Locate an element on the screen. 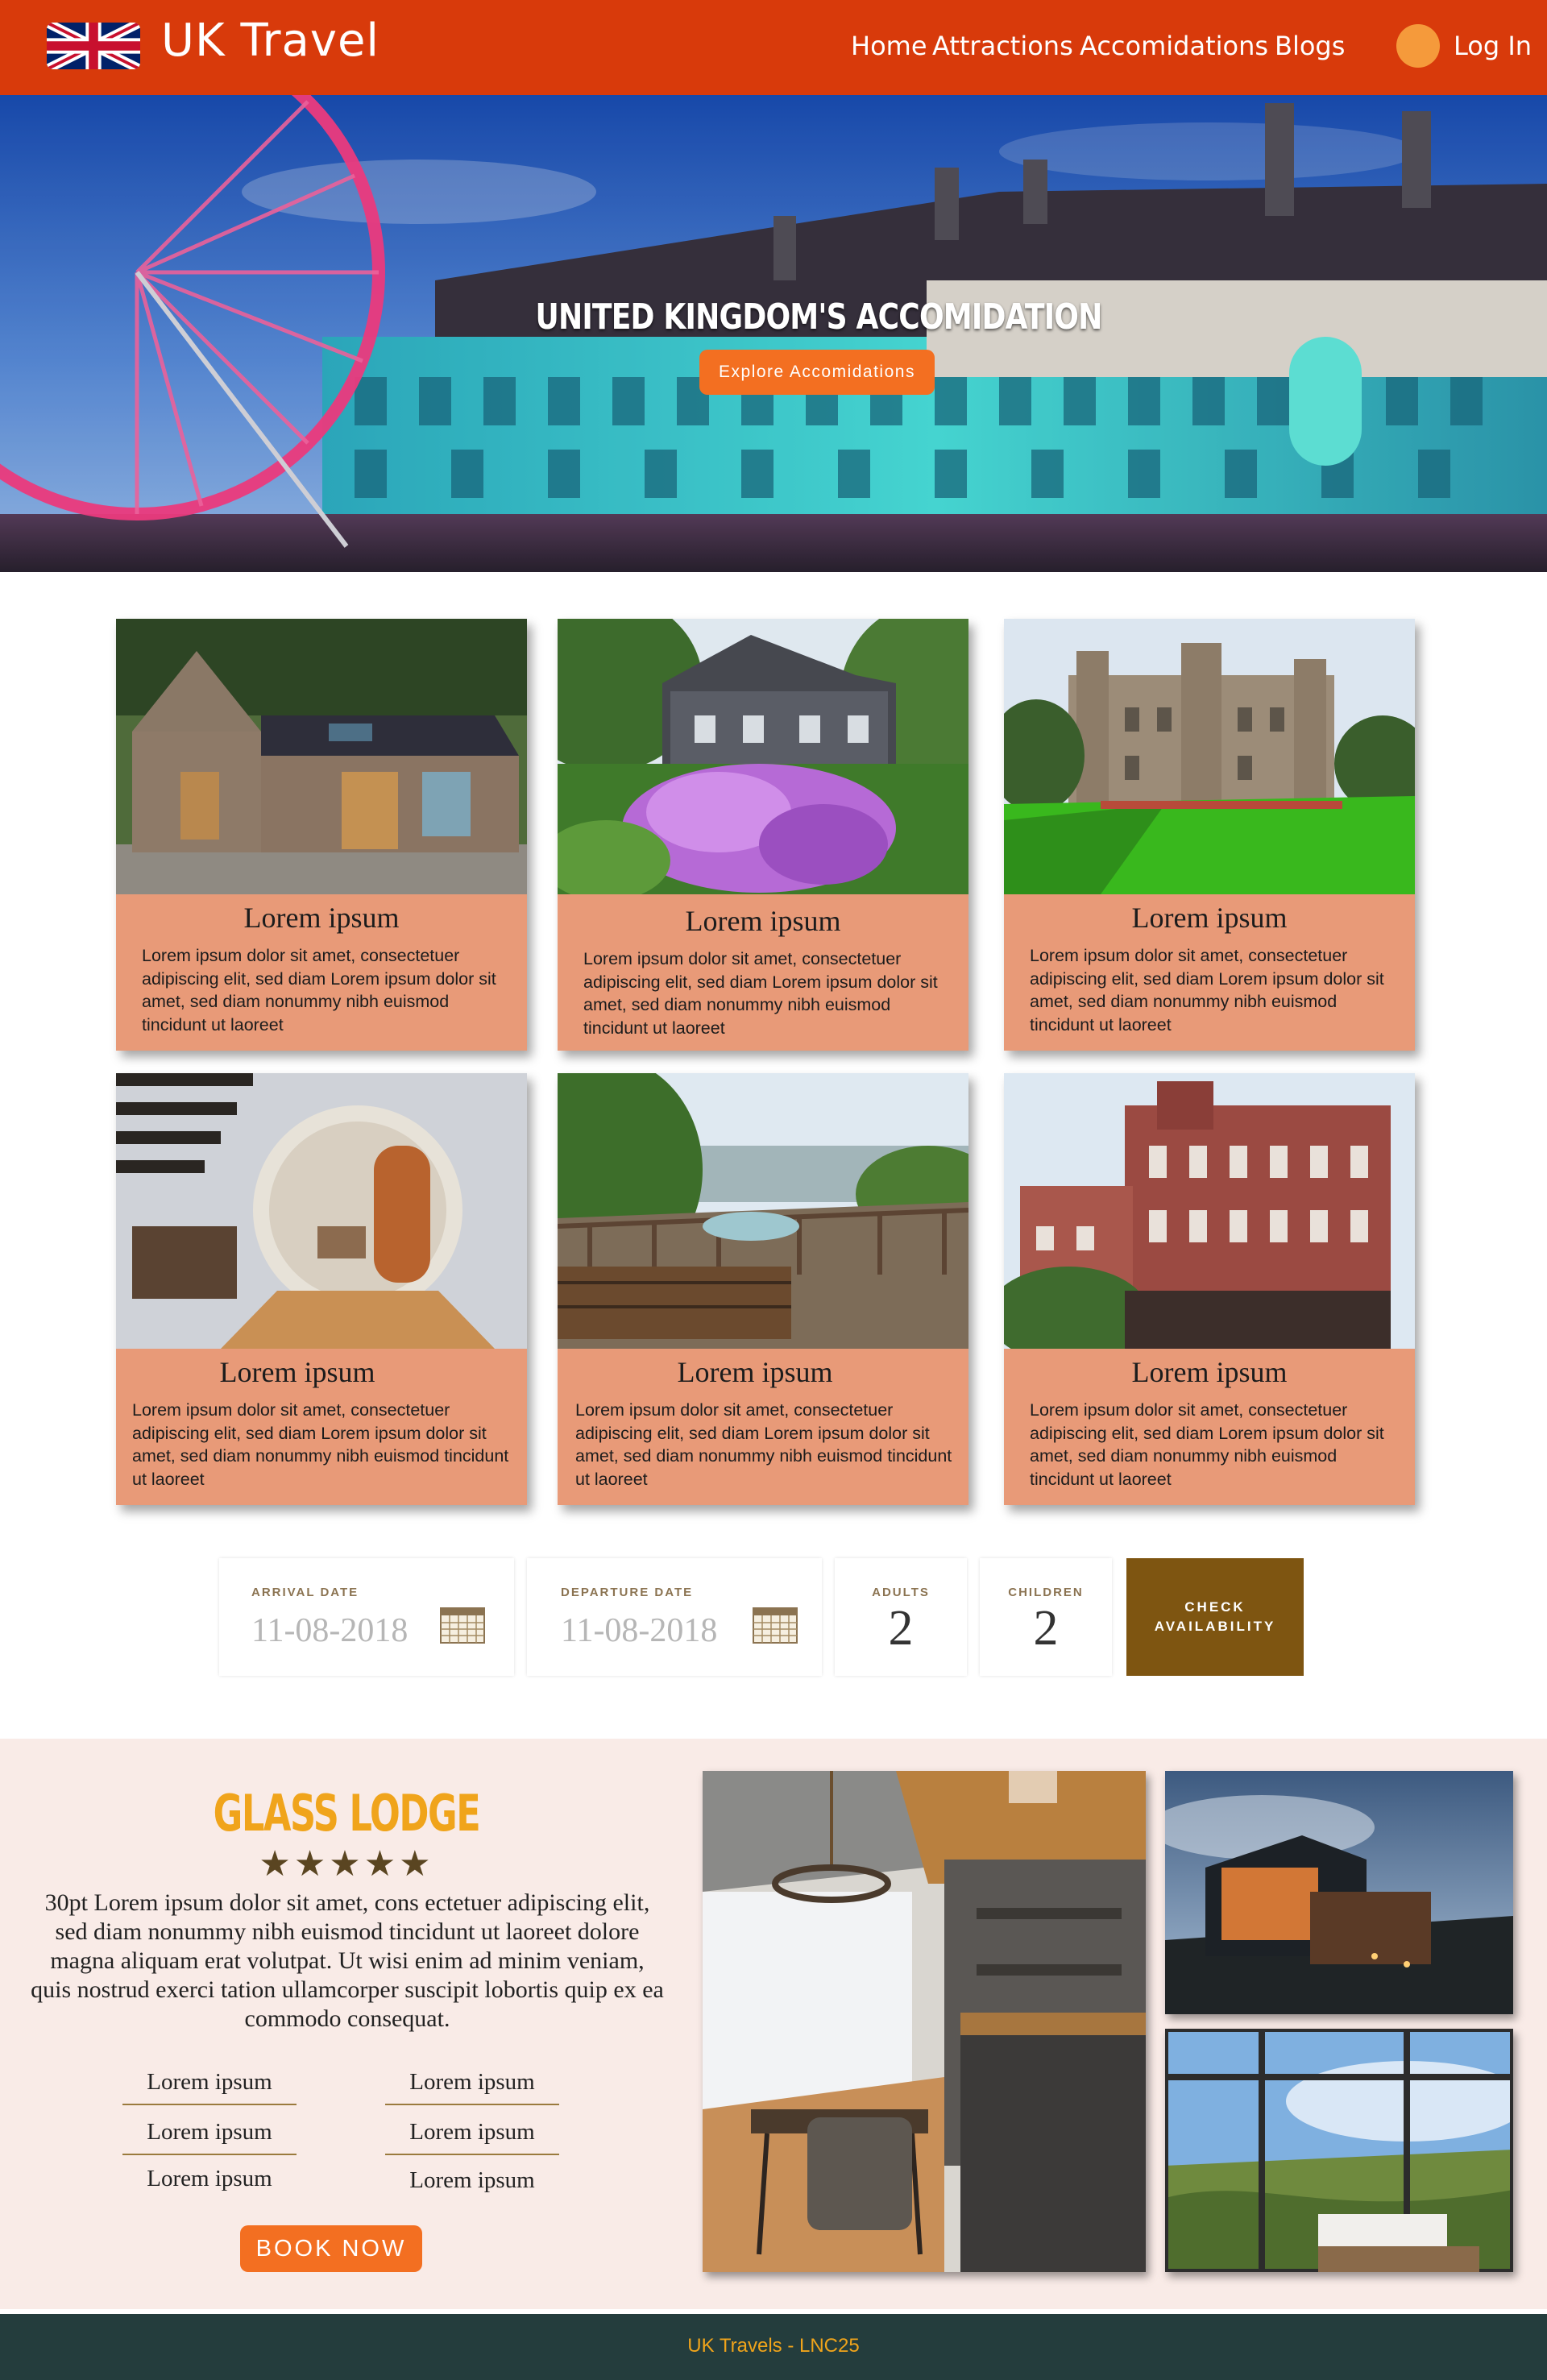 This screenshot has width=1547, height=2380. adults-field: ADULTS 2 is located at coordinates (901, 1617).